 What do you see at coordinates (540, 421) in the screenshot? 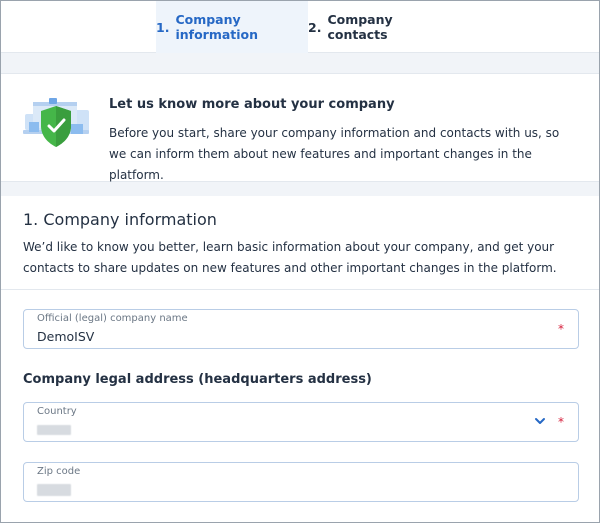
I see `chevron-down-icon` at bounding box center [540, 421].